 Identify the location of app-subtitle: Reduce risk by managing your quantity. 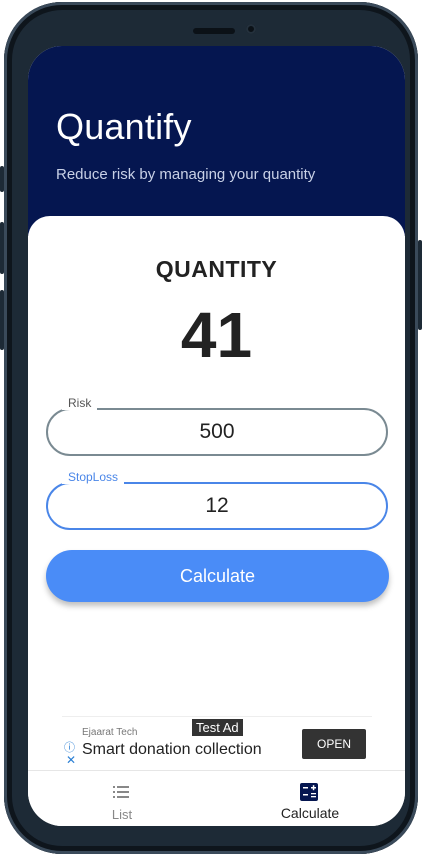
(186, 174).